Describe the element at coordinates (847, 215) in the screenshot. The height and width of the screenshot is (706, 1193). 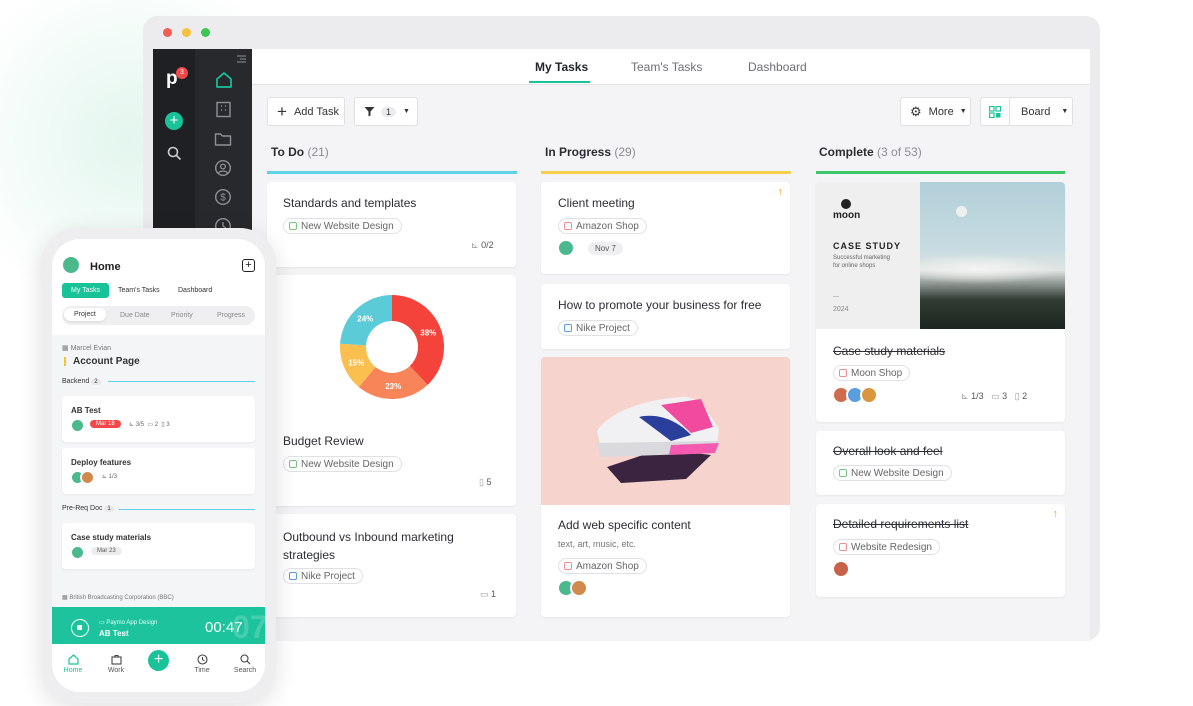
I see `cover-brand: moon` at that location.